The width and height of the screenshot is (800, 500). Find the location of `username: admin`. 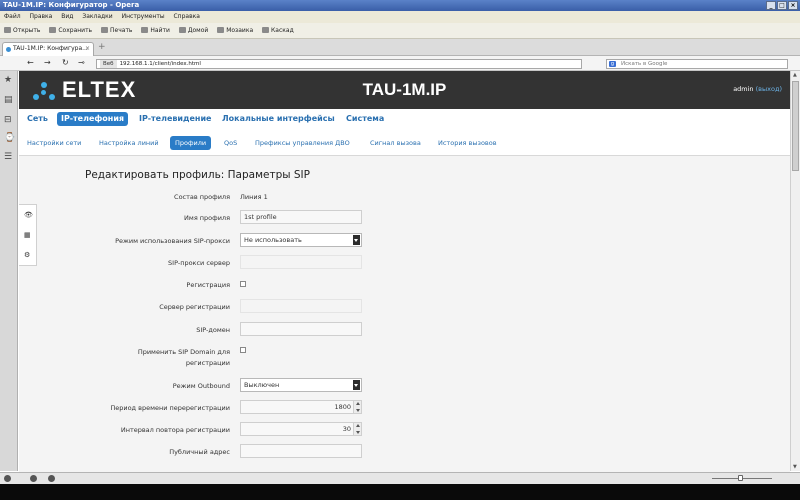

username: admin is located at coordinates (743, 89).